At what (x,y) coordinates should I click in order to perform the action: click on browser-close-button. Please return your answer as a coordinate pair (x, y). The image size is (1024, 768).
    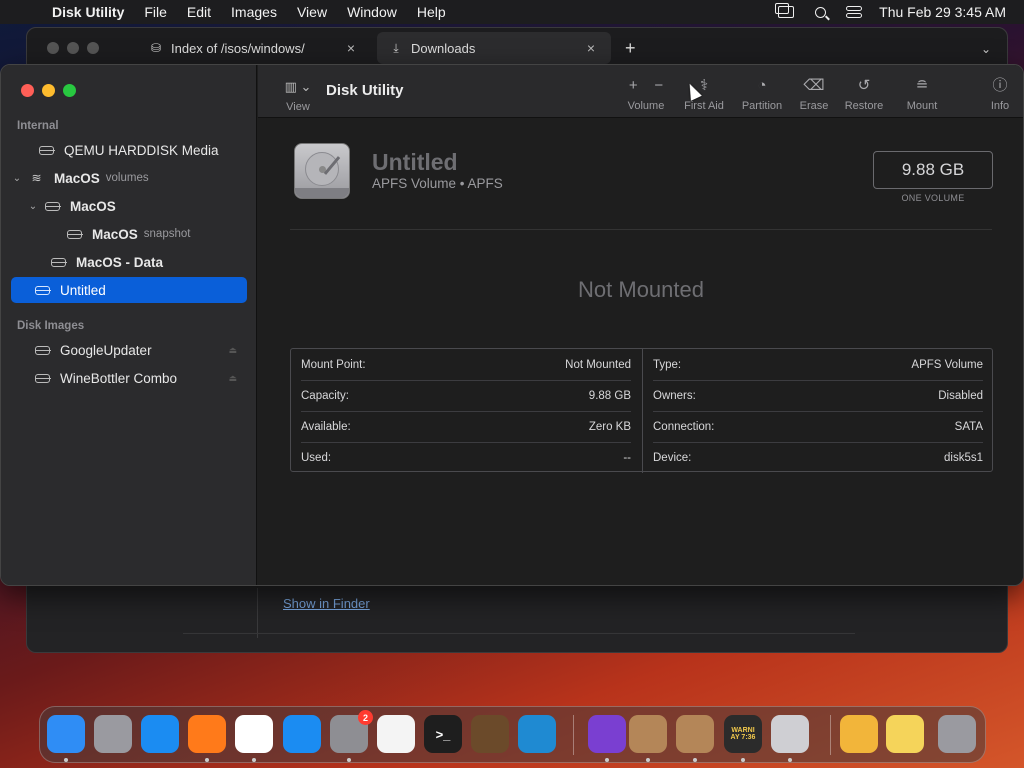
    Looking at the image, I should click on (53, 48).